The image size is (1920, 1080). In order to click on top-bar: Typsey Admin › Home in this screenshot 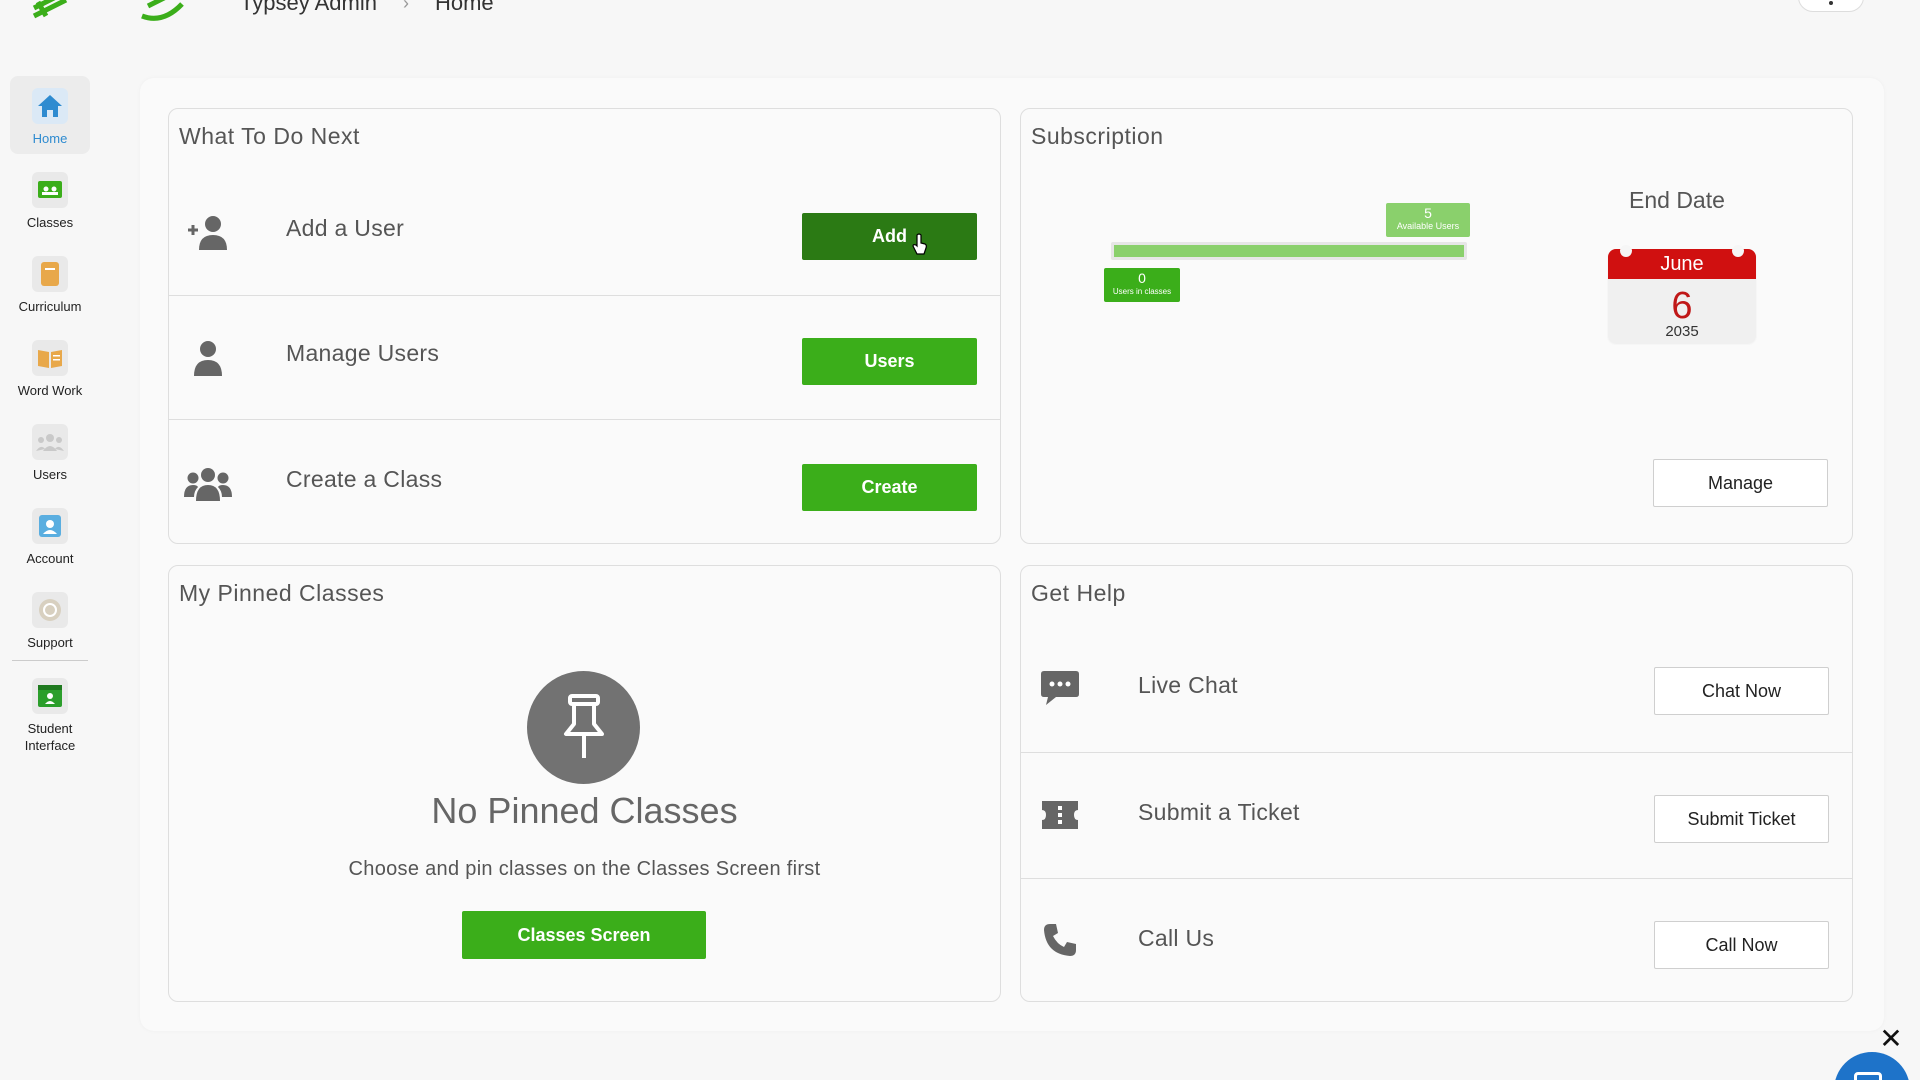, I will do `click(960, 10)`.